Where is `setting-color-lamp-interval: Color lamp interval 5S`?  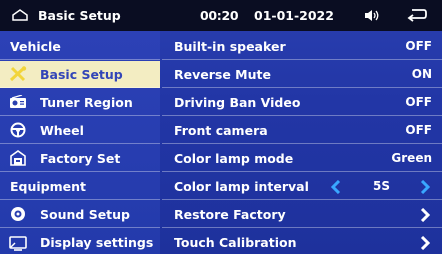
setting-color-lamp-interval: Color lamp interval 5S is located at coordinates (302, 186).